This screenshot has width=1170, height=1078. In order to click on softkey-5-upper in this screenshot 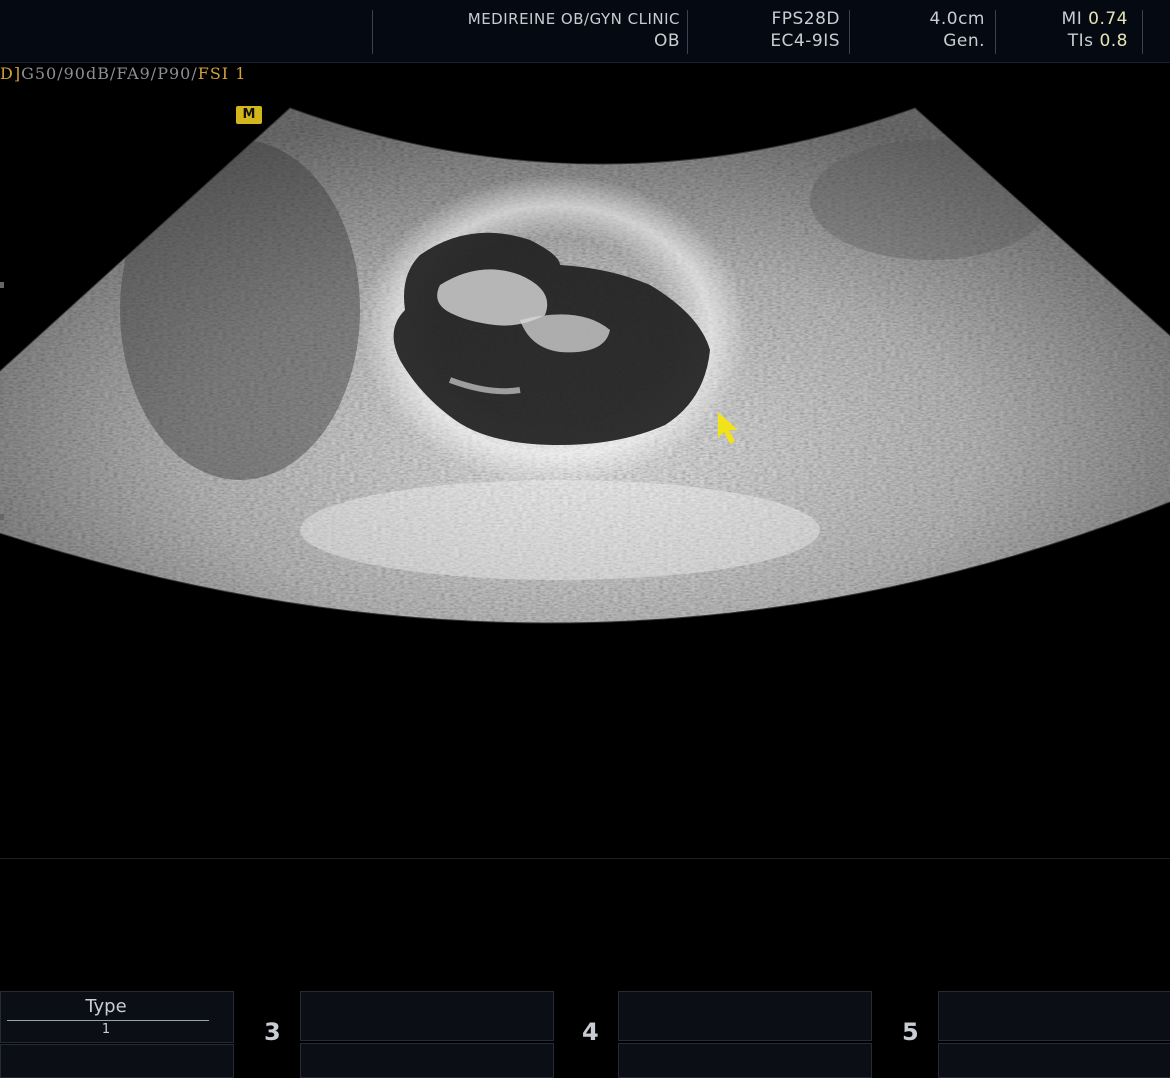, I will do `click(1054, 1016)`.